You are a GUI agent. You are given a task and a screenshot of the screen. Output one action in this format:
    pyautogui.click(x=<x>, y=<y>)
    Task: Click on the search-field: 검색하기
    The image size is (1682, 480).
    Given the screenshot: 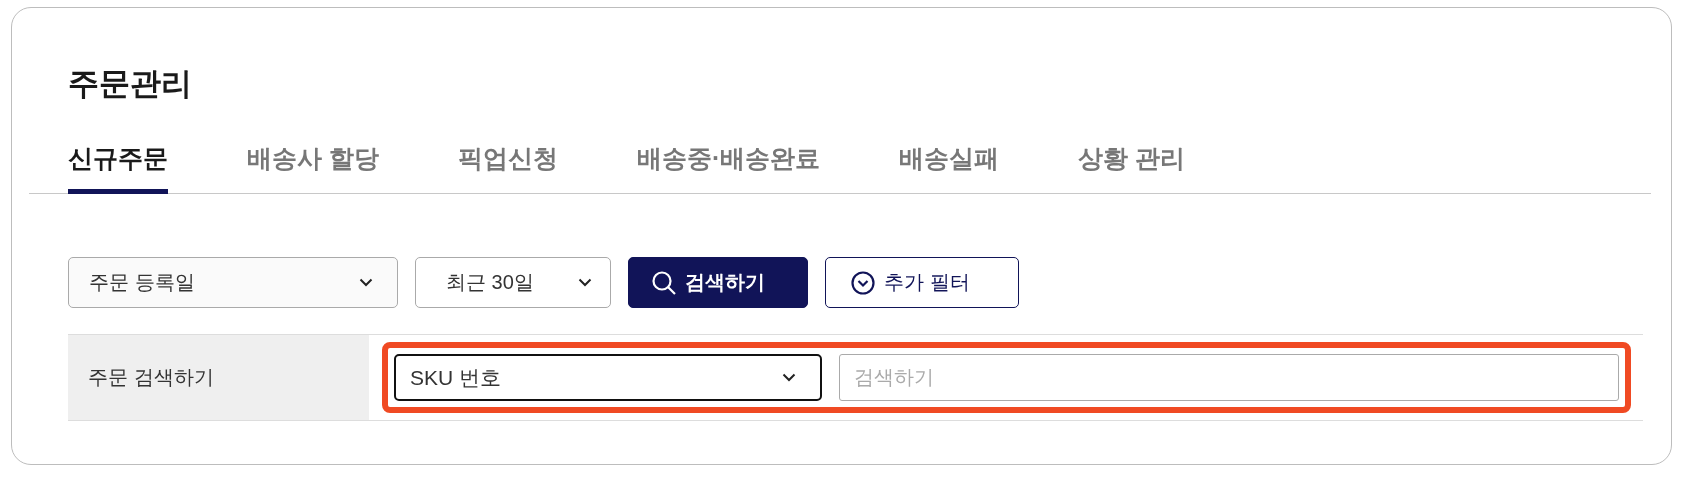 What is the action you would take?
    pyautogui.click(x=1229, y=377)
    